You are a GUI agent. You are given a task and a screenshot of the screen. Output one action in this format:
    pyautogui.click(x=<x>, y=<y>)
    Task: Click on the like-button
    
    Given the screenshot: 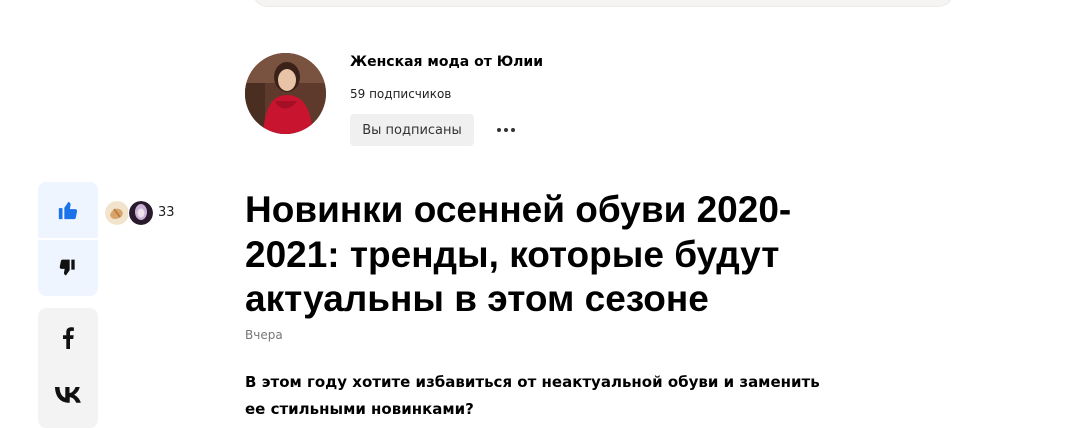 What is the action you would take?
    pyautogui.click(x=68, y=210)
    